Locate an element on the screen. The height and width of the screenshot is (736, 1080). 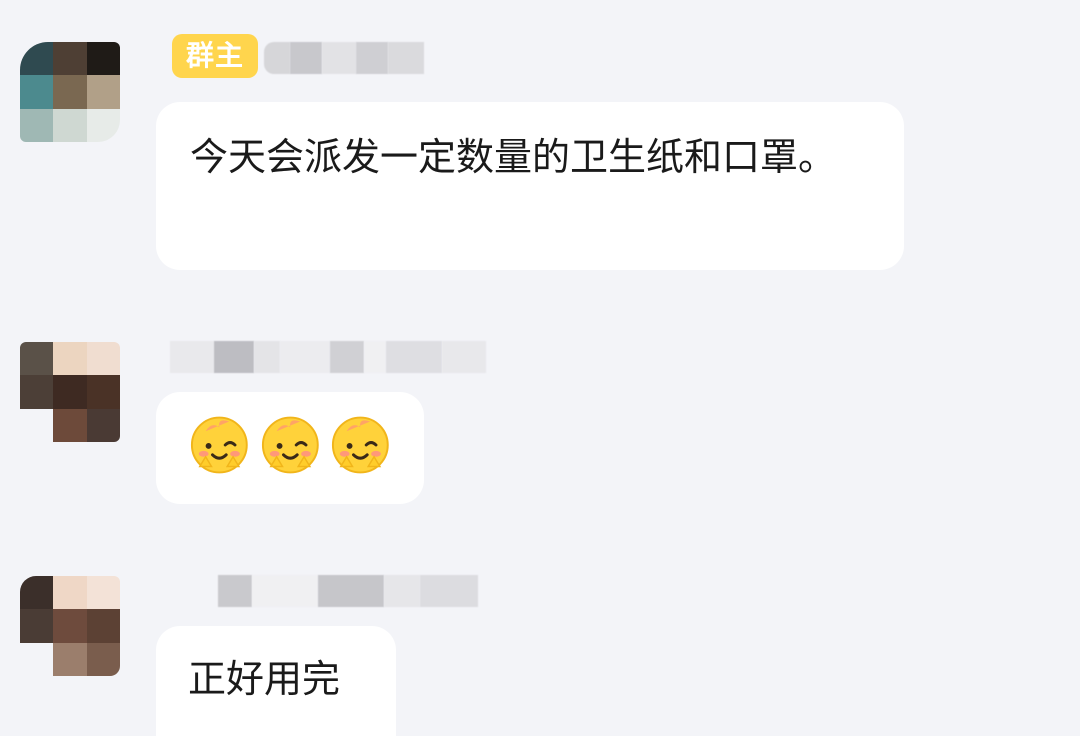
group-owner-badge: 群主 is located at coordinates (215, 56).